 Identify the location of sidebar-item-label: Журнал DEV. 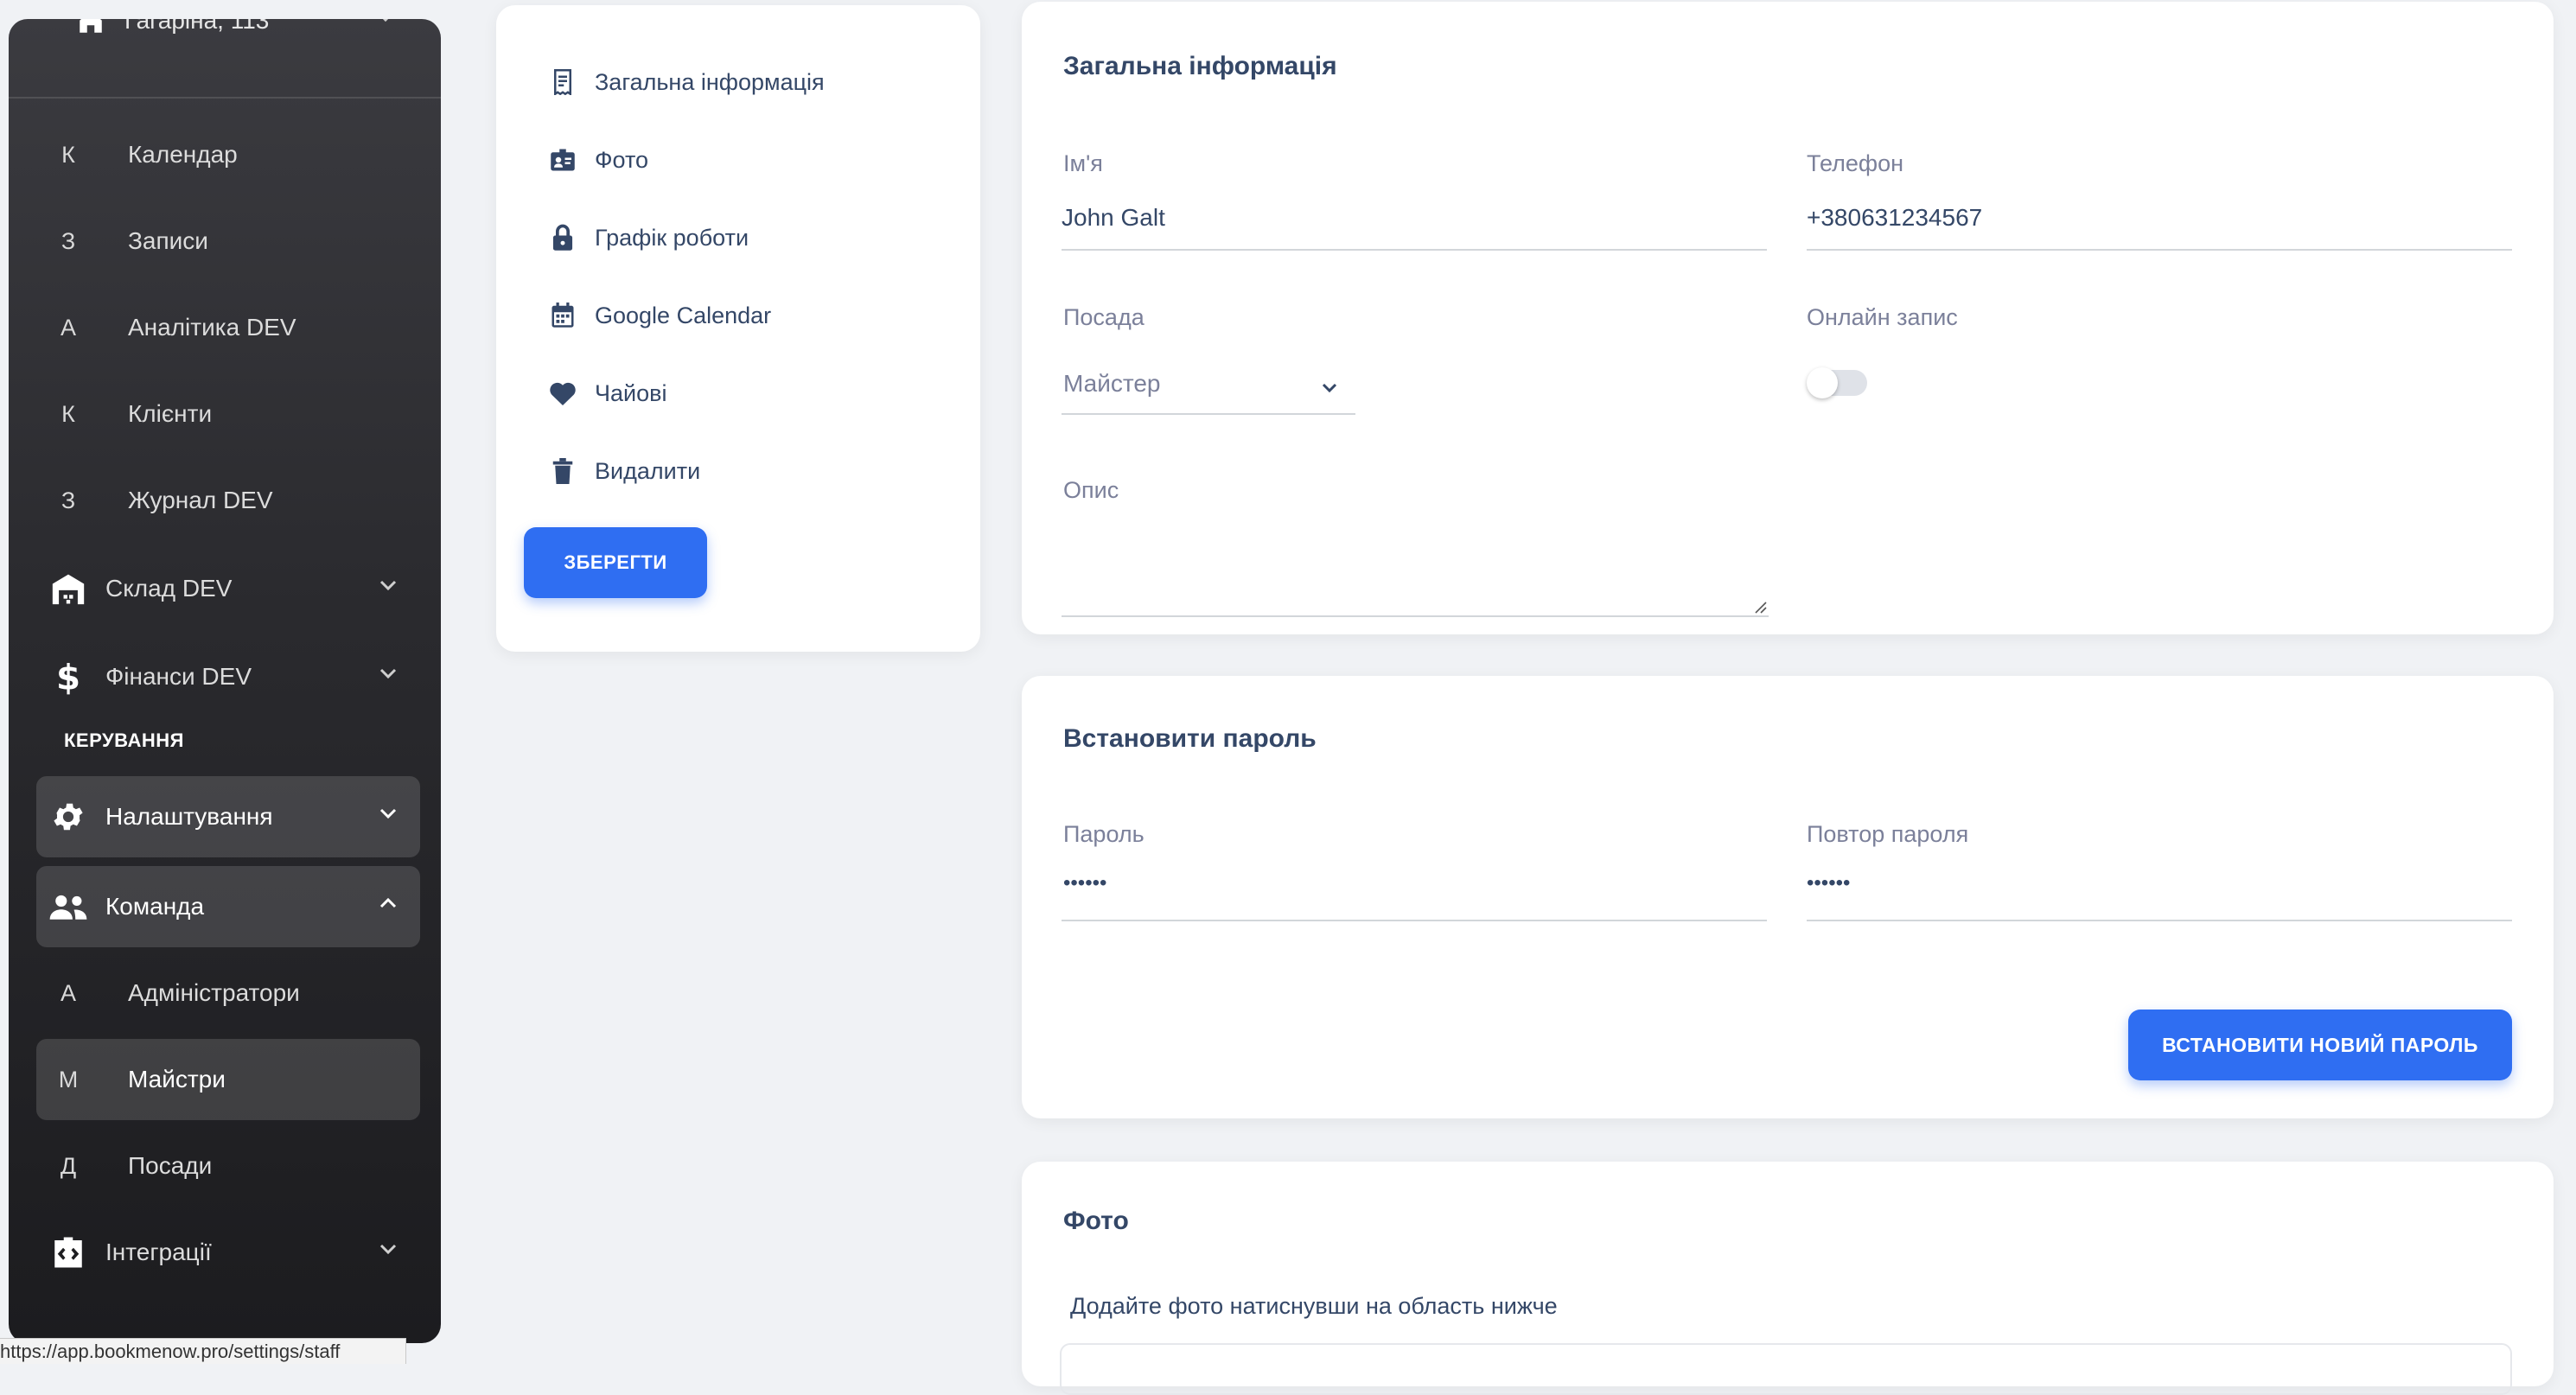
(200, 500).